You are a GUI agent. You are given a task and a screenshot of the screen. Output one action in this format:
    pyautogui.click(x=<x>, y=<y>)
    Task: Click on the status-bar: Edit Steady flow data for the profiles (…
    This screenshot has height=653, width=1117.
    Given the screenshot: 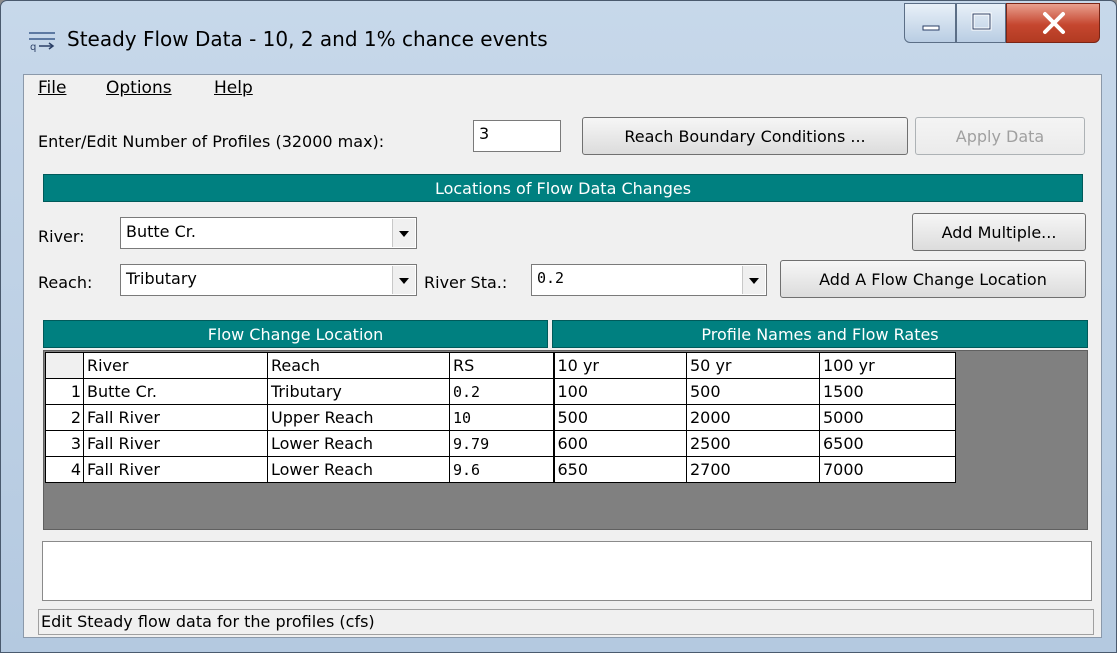 What is the action you would take?
    pyautogui.click(x=566, y=622)
    